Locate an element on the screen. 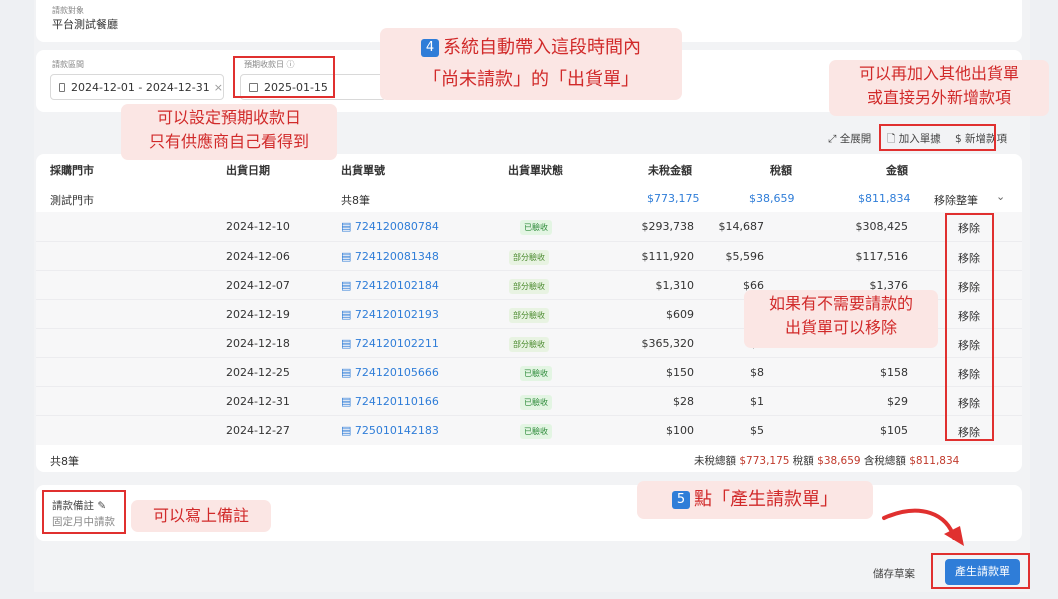 Image resolution: width=1058 pixels, height=599 pixels. row-untaxed: $293,738 is located at coordinates (668, 226).